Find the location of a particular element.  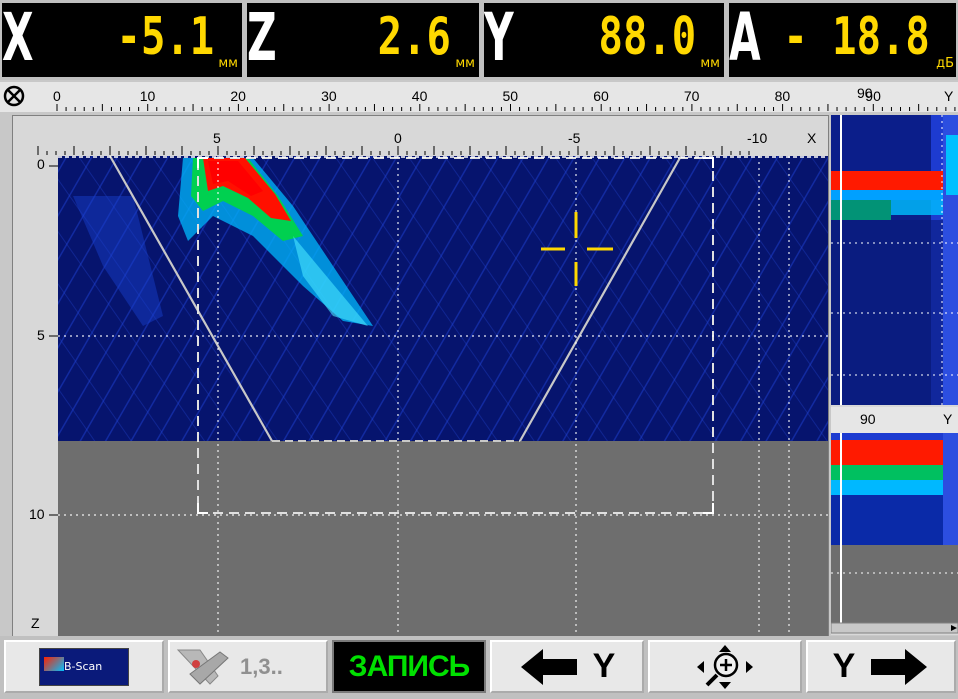

zoom-icon is located at coordinates (725, 666).